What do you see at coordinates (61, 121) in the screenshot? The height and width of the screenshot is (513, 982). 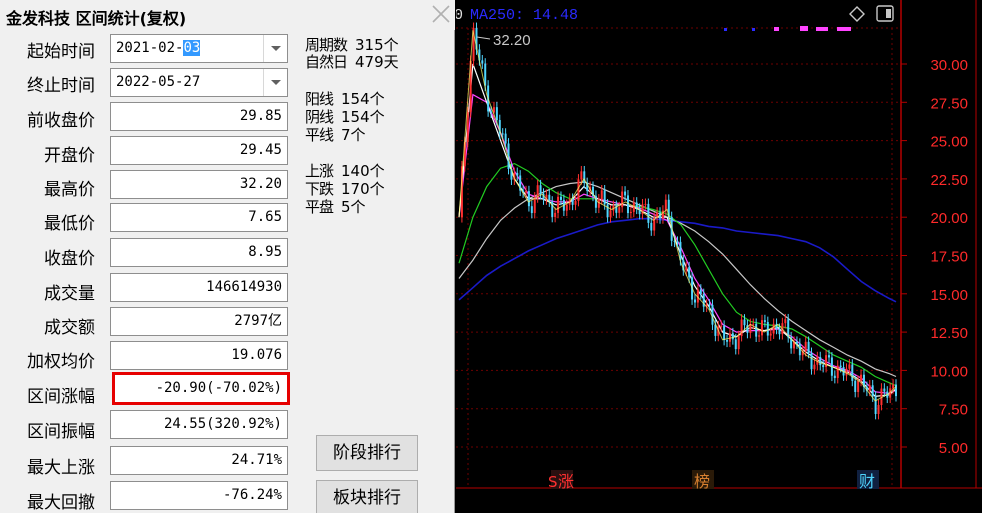 I see `prev-close-label: 前收盘价` at bounding box center [61, 121].